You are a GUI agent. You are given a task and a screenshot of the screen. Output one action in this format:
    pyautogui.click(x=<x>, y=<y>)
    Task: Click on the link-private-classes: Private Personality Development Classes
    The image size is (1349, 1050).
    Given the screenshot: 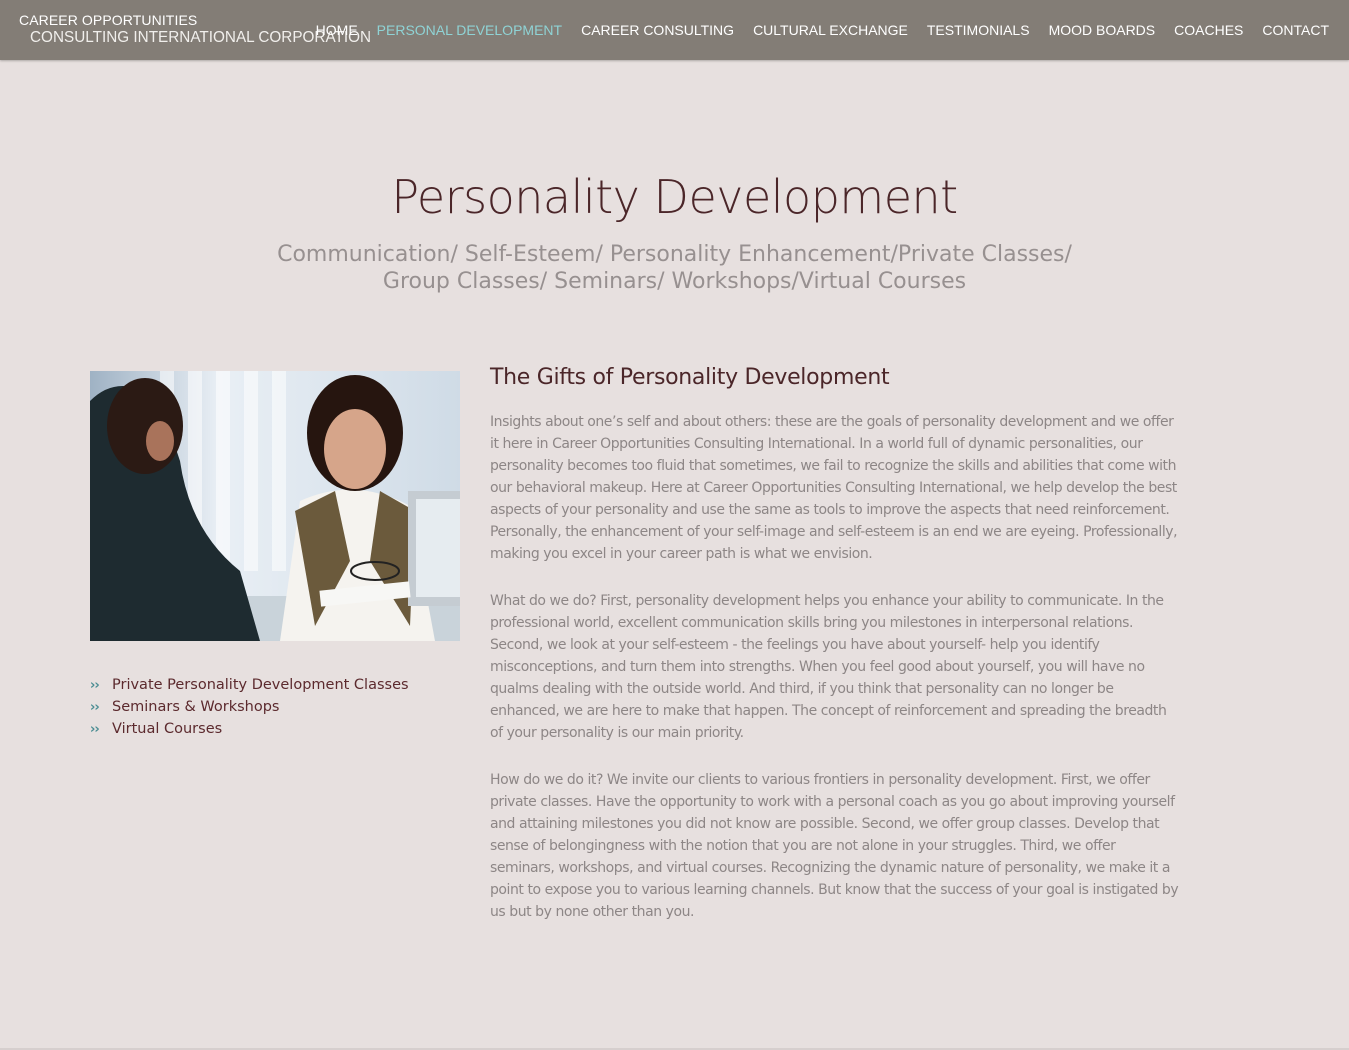 What is the action you would take?
    pyautogui.click(x=260, y=685)
    